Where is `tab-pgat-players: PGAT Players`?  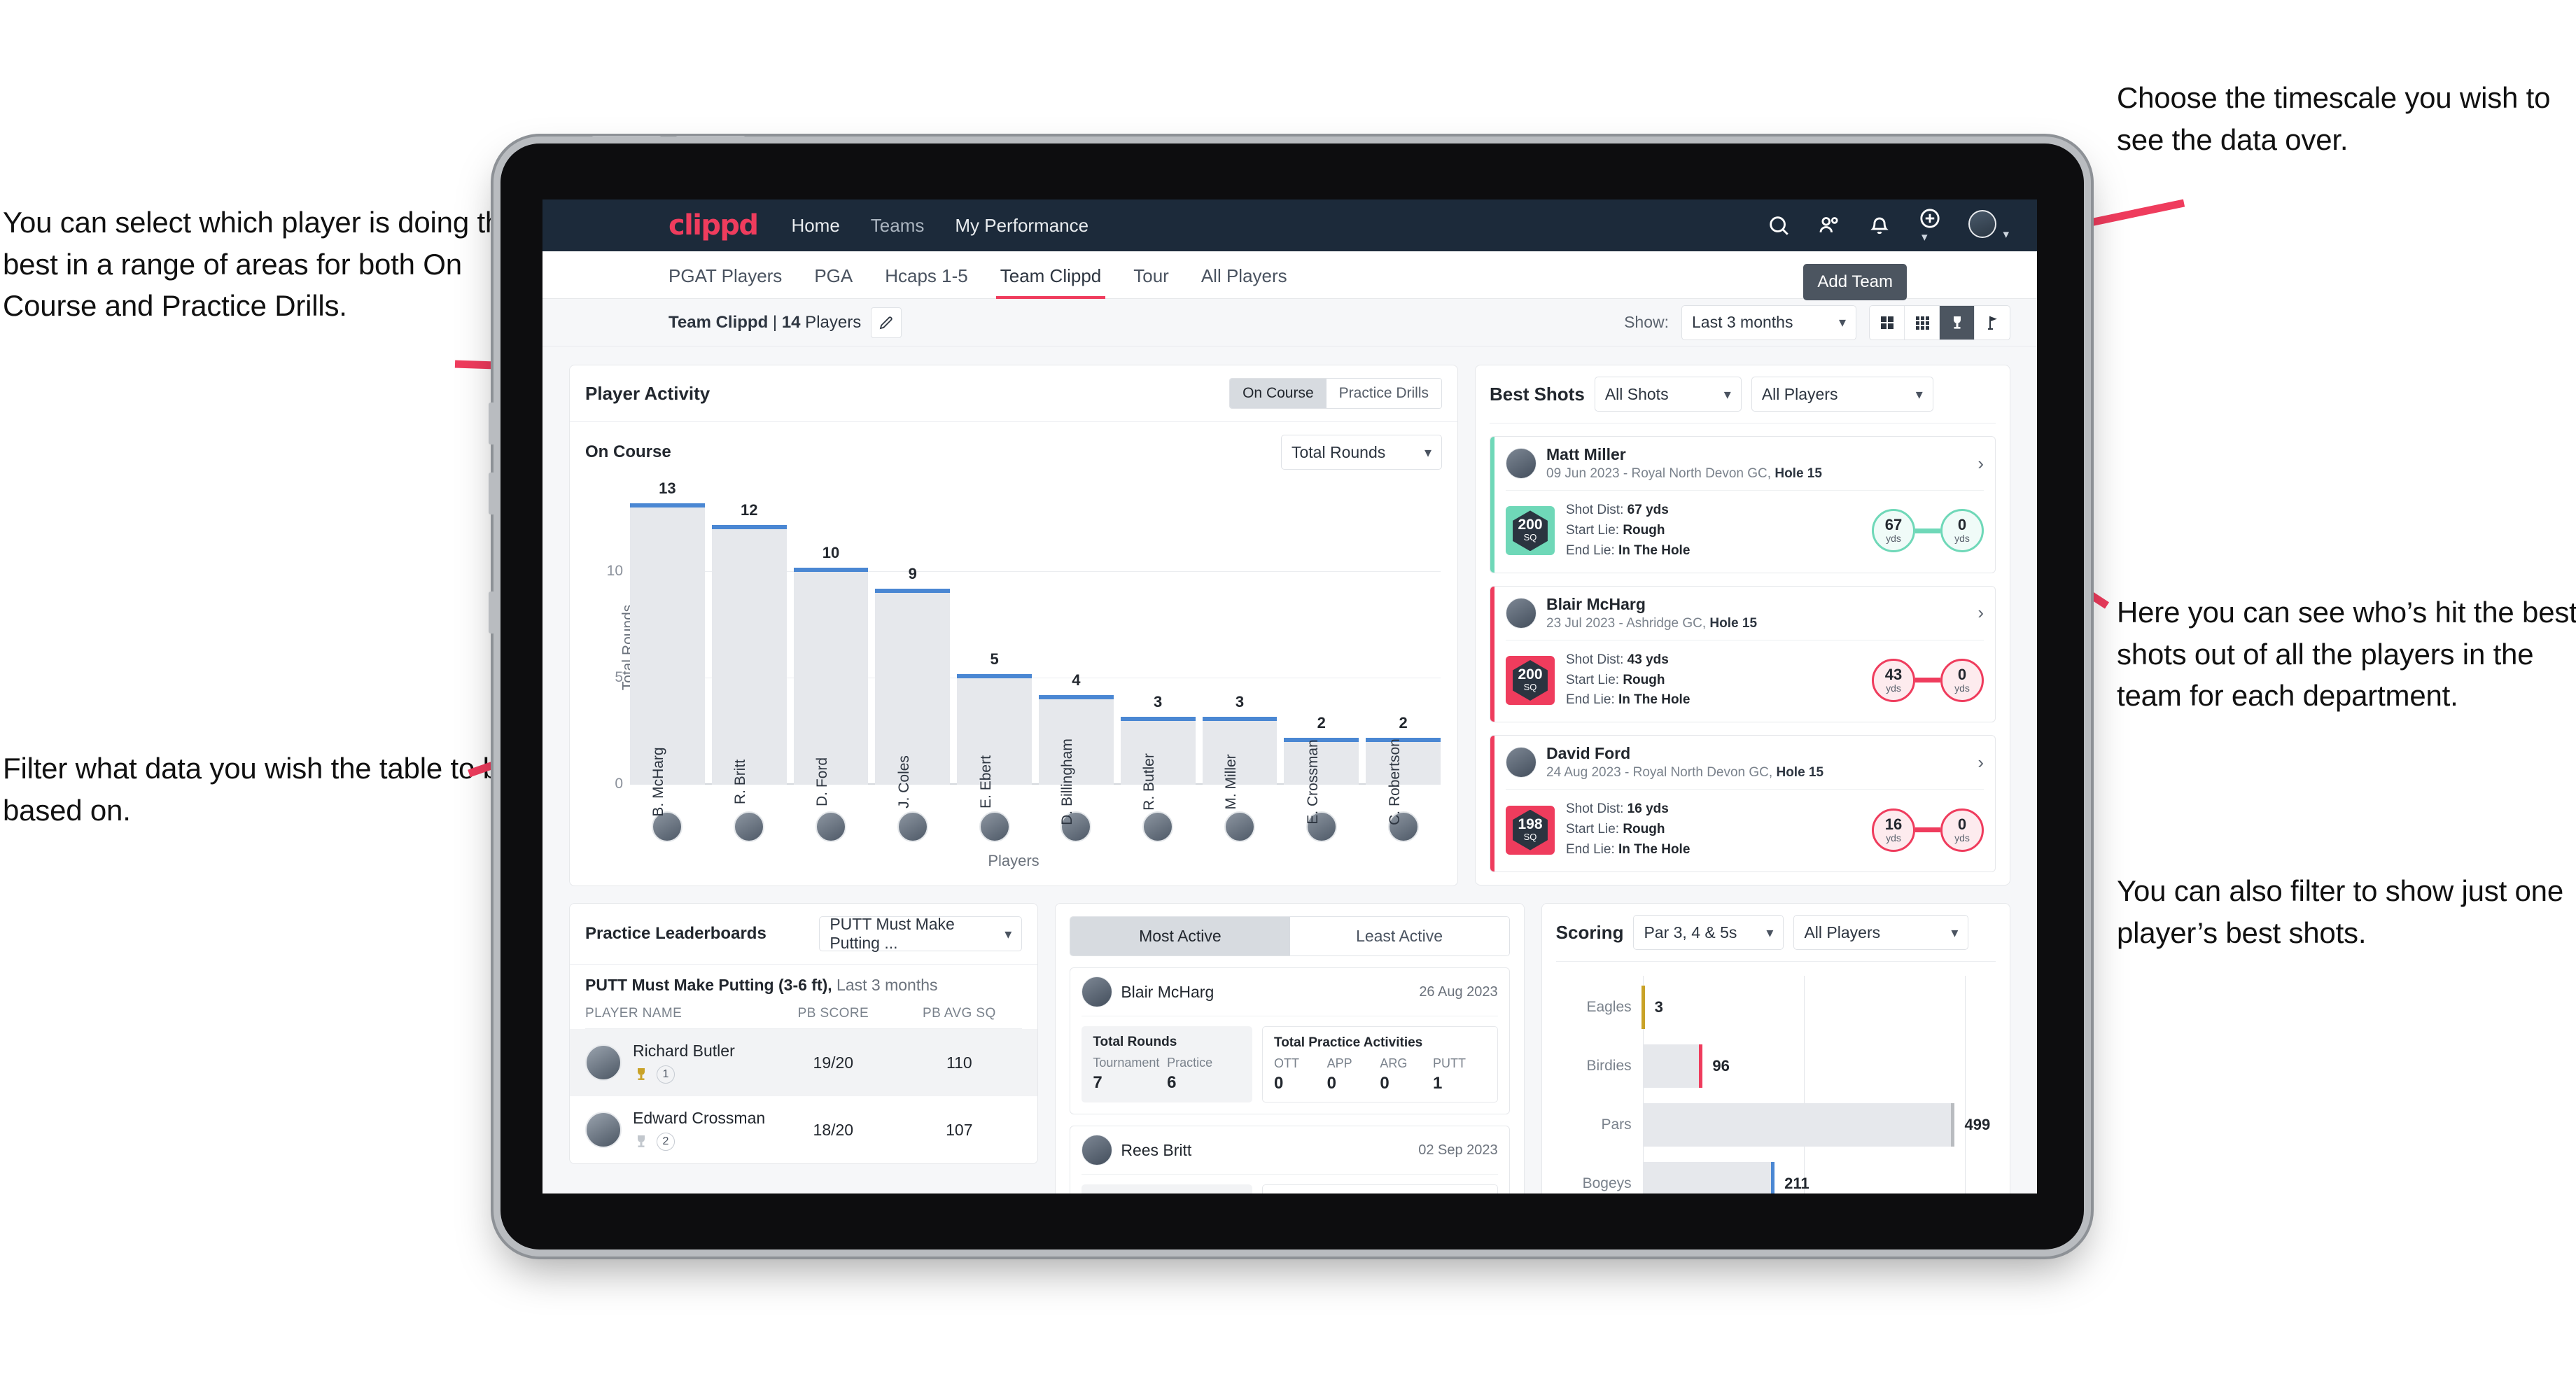
tab-pgat-players: PGAT Players is located at coordinates (725, 281).